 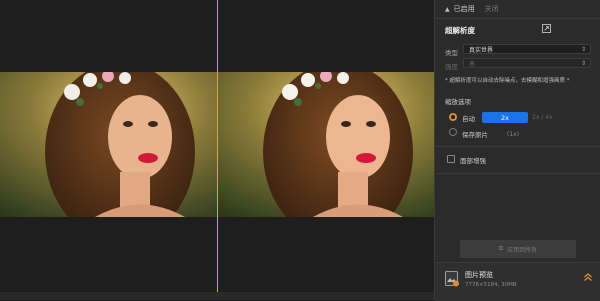 What do you see at coordinates (458, 102) in the screenshot?
I see `scale-group-label: 缩放选项` at bounding box center [458, 102].